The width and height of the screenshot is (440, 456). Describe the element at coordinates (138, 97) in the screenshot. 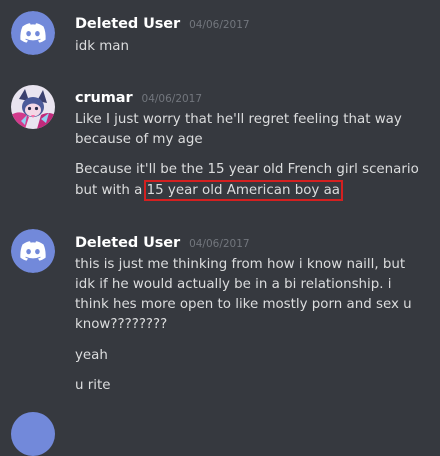

I see `message-header: crumar 04/06/2017` at that location.